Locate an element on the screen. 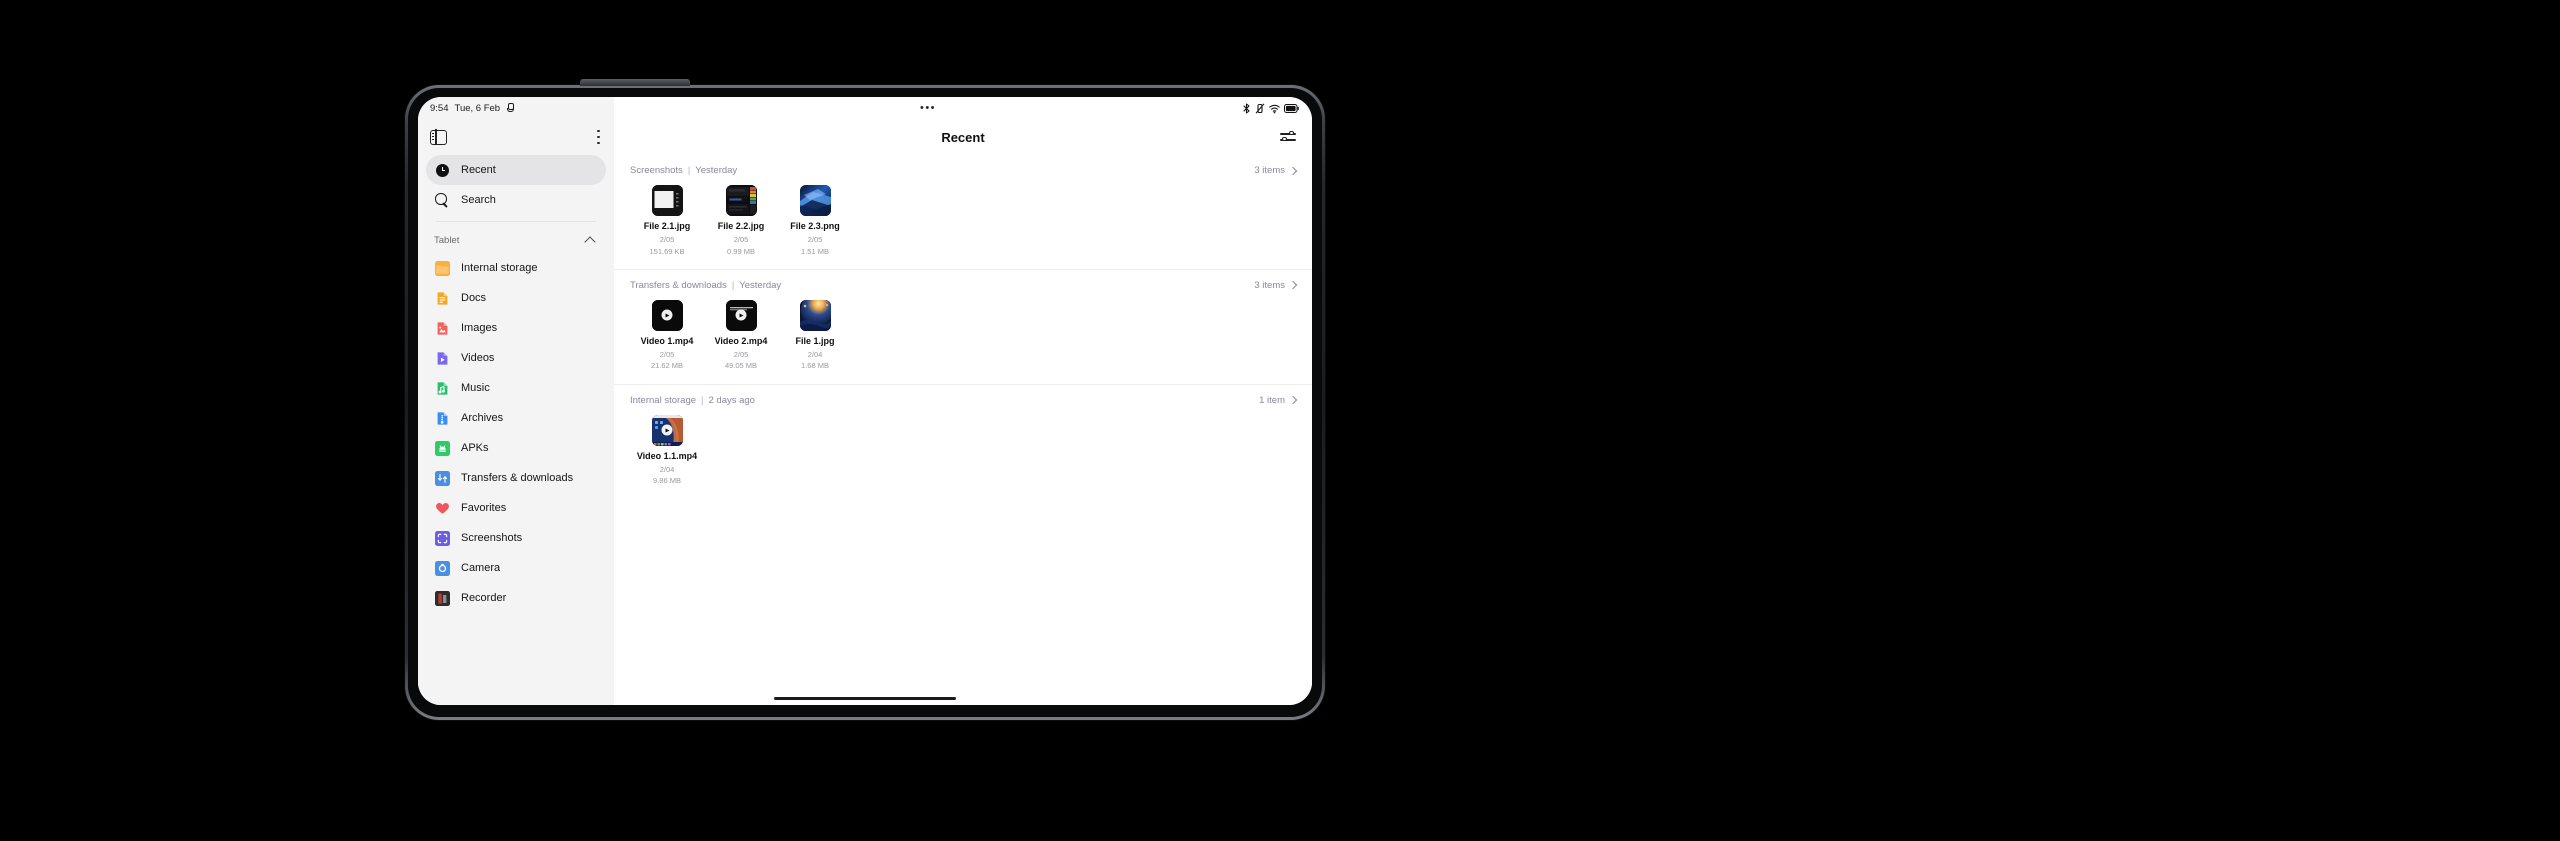 This screenshot has height=841, width=2560. sidebar-item-label: Camera is located at coordinates (481, 568).